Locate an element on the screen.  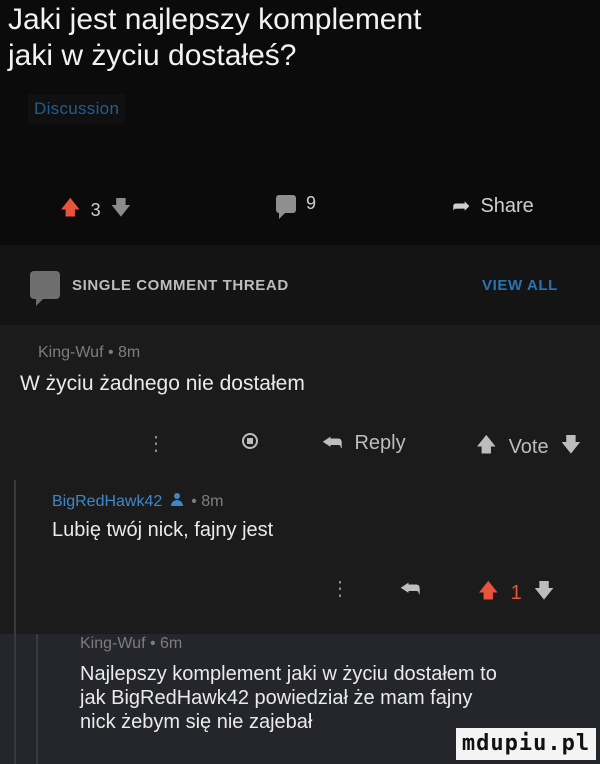
site-watermark: mdupiu.pl is located at coordinates (526, 744).